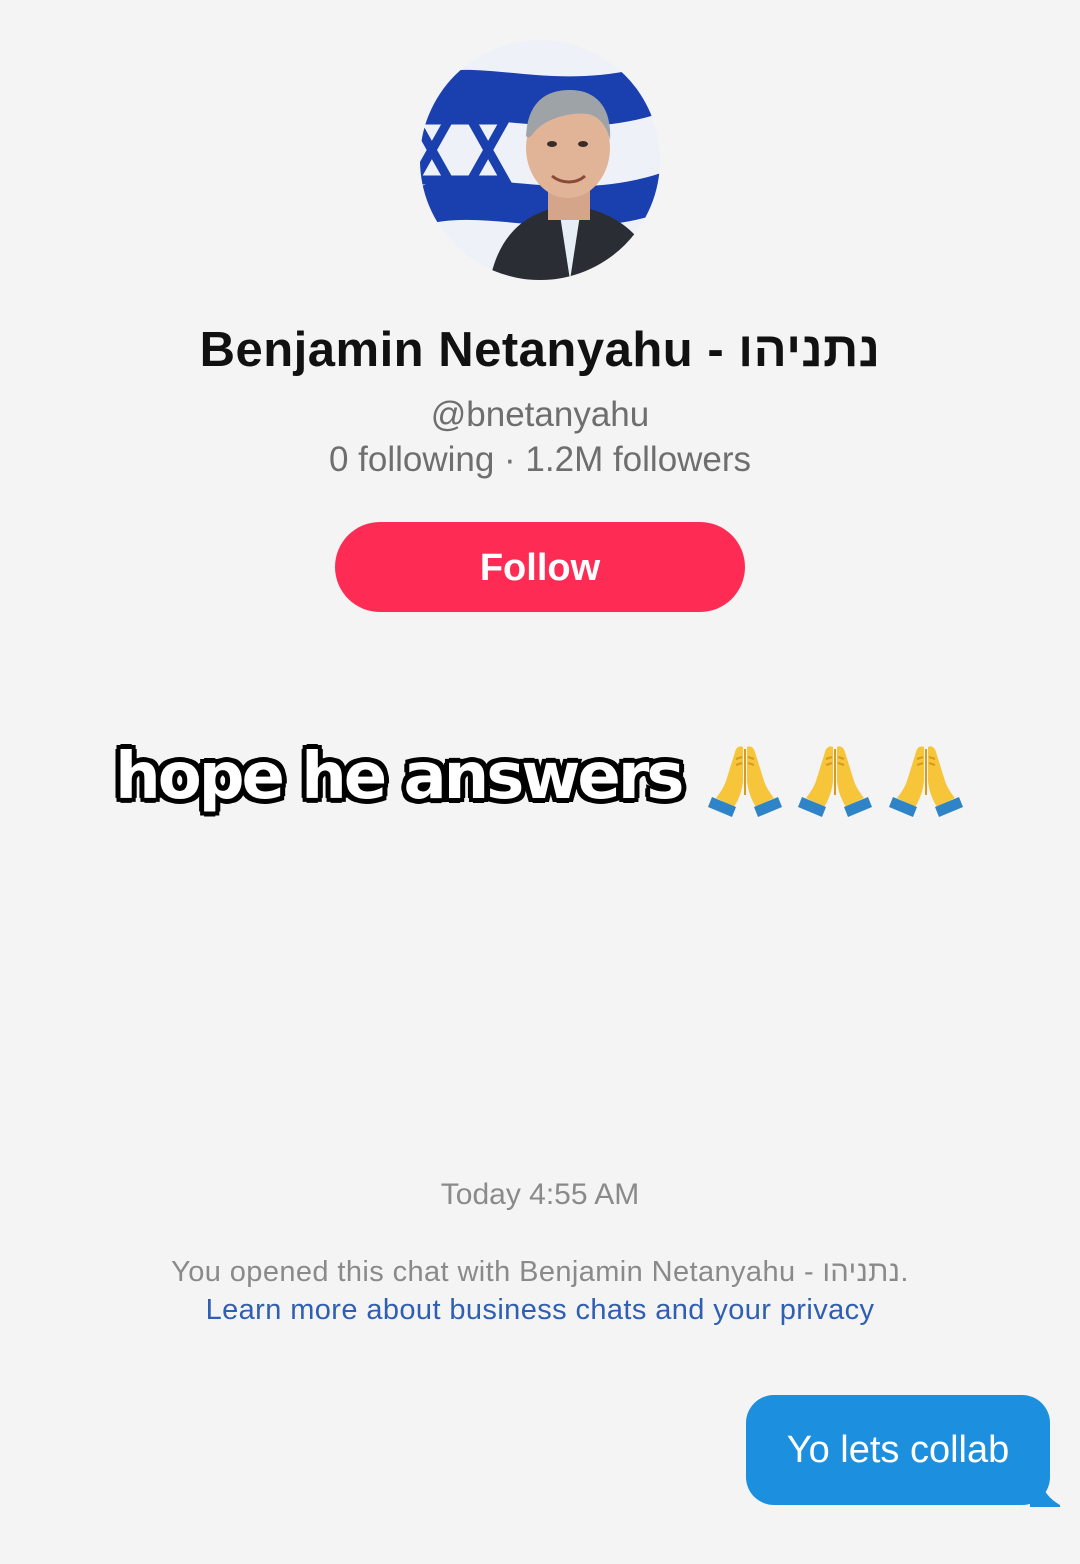 Image resolution: width=1080 pixels, height=1564 pixels. I want to click on profile-stats: 0 following · 1.2M followers, so click(540, 459).